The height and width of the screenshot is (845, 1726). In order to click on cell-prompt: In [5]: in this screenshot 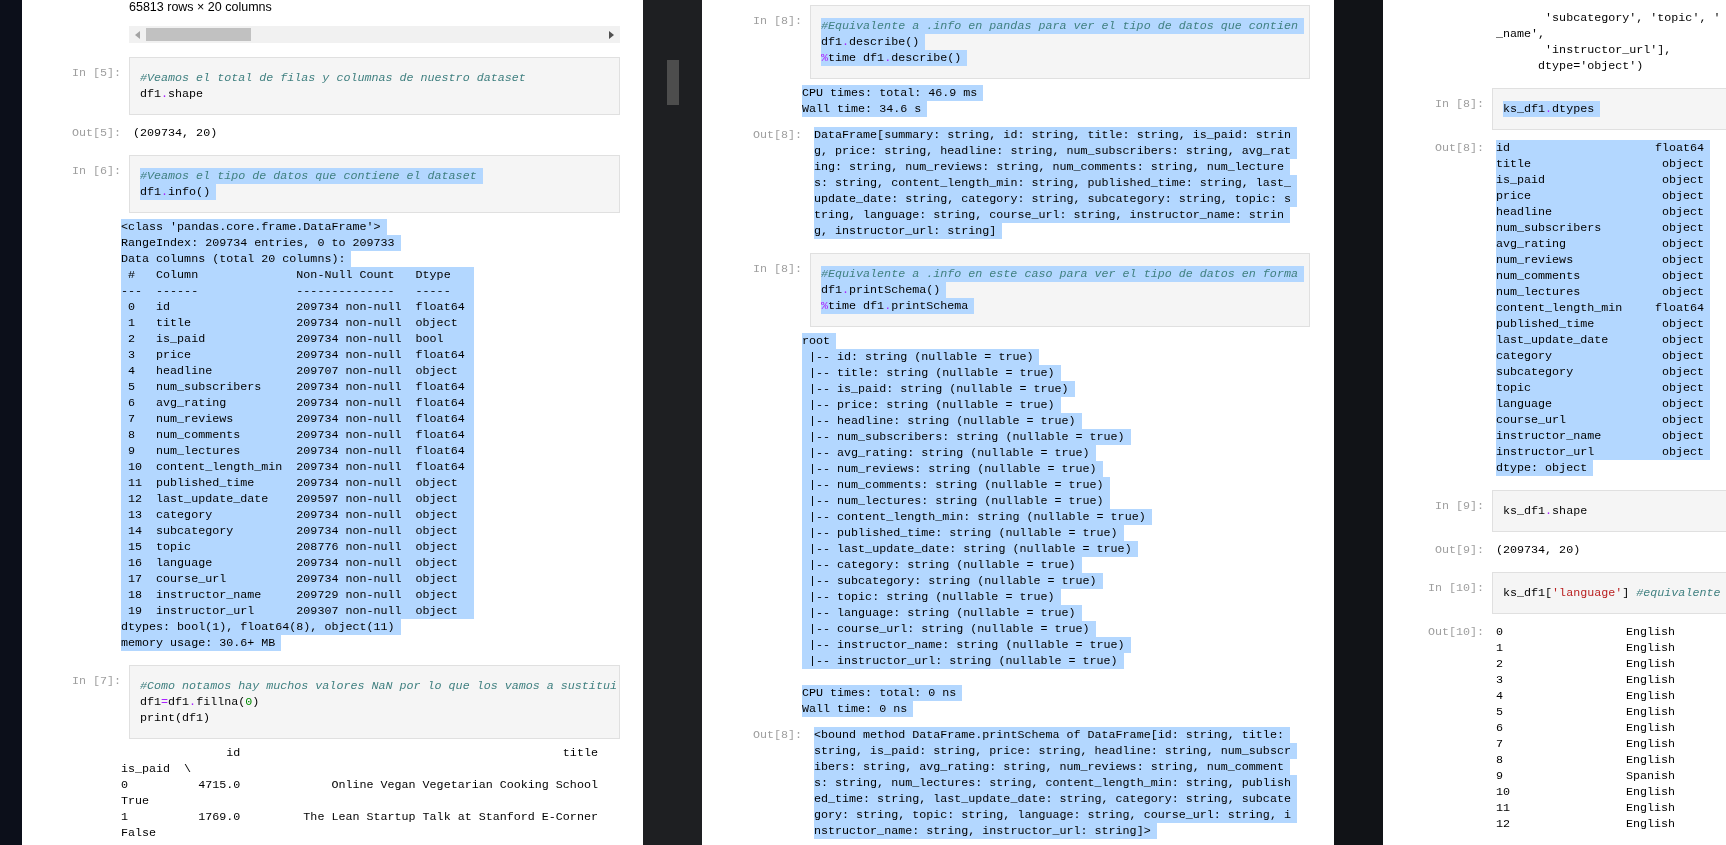, I will do `click(96, 73)`.